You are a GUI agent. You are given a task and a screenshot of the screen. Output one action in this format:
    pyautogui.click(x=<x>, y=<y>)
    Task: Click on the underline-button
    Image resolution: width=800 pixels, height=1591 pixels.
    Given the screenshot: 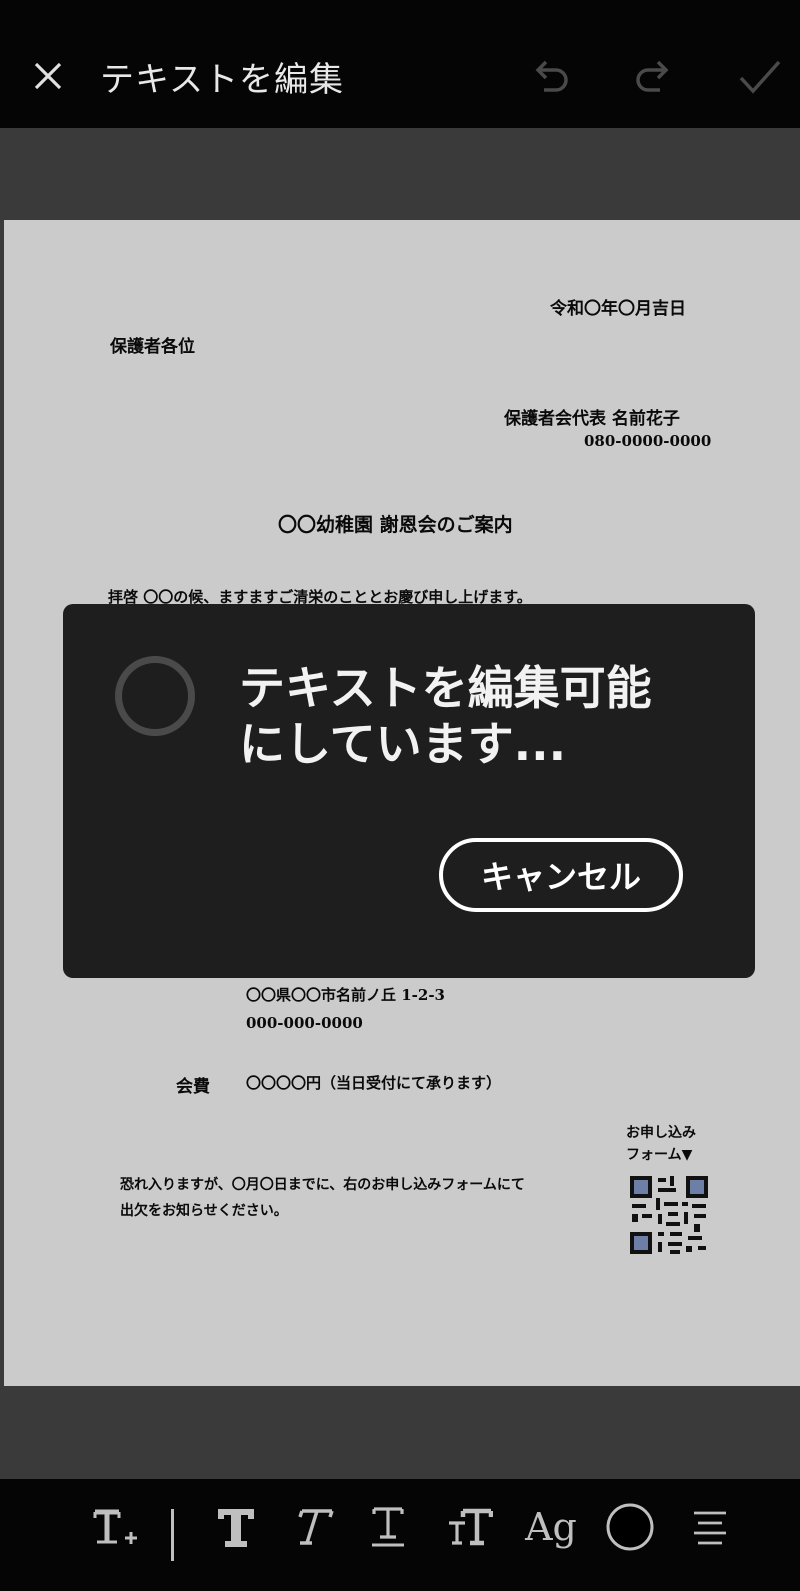 What is the action you would take?
    pyautogui.click(x=388, y=1527)
    